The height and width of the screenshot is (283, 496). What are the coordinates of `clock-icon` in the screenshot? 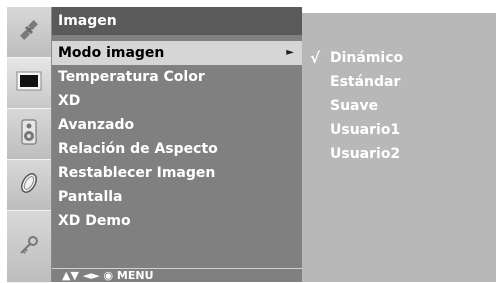 It's located at (29, 185).